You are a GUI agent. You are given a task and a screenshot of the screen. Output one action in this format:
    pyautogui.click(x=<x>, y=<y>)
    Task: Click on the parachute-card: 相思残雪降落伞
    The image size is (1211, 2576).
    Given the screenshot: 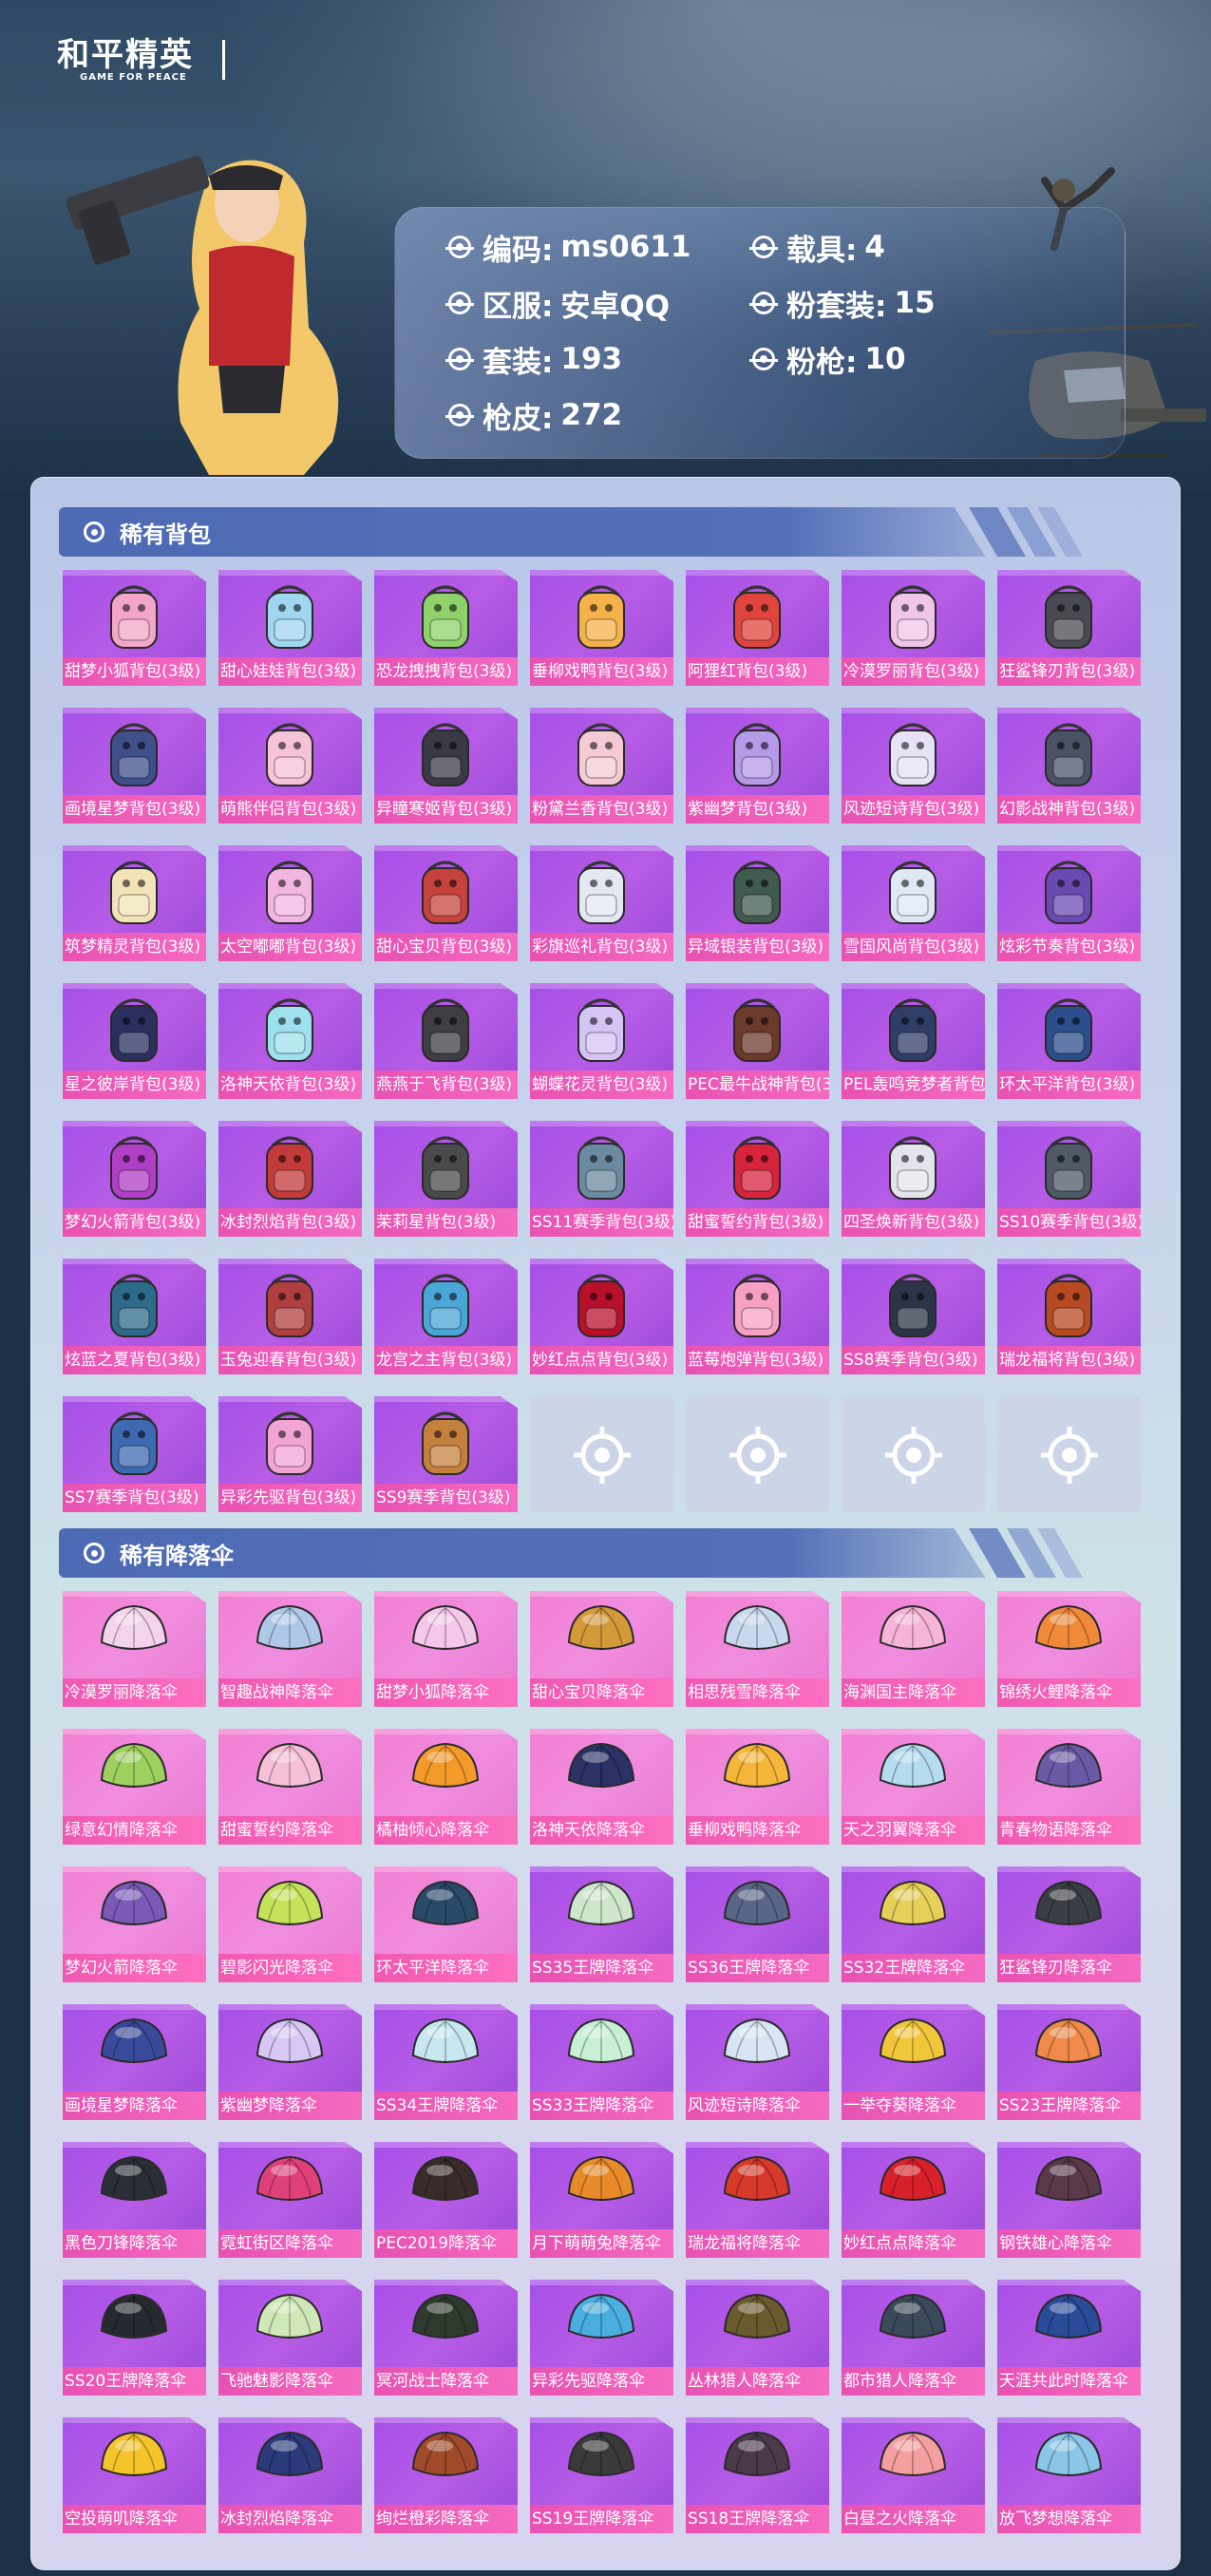 What is the action you would take?
    pyautogui.click(x=757, y=1649)
    